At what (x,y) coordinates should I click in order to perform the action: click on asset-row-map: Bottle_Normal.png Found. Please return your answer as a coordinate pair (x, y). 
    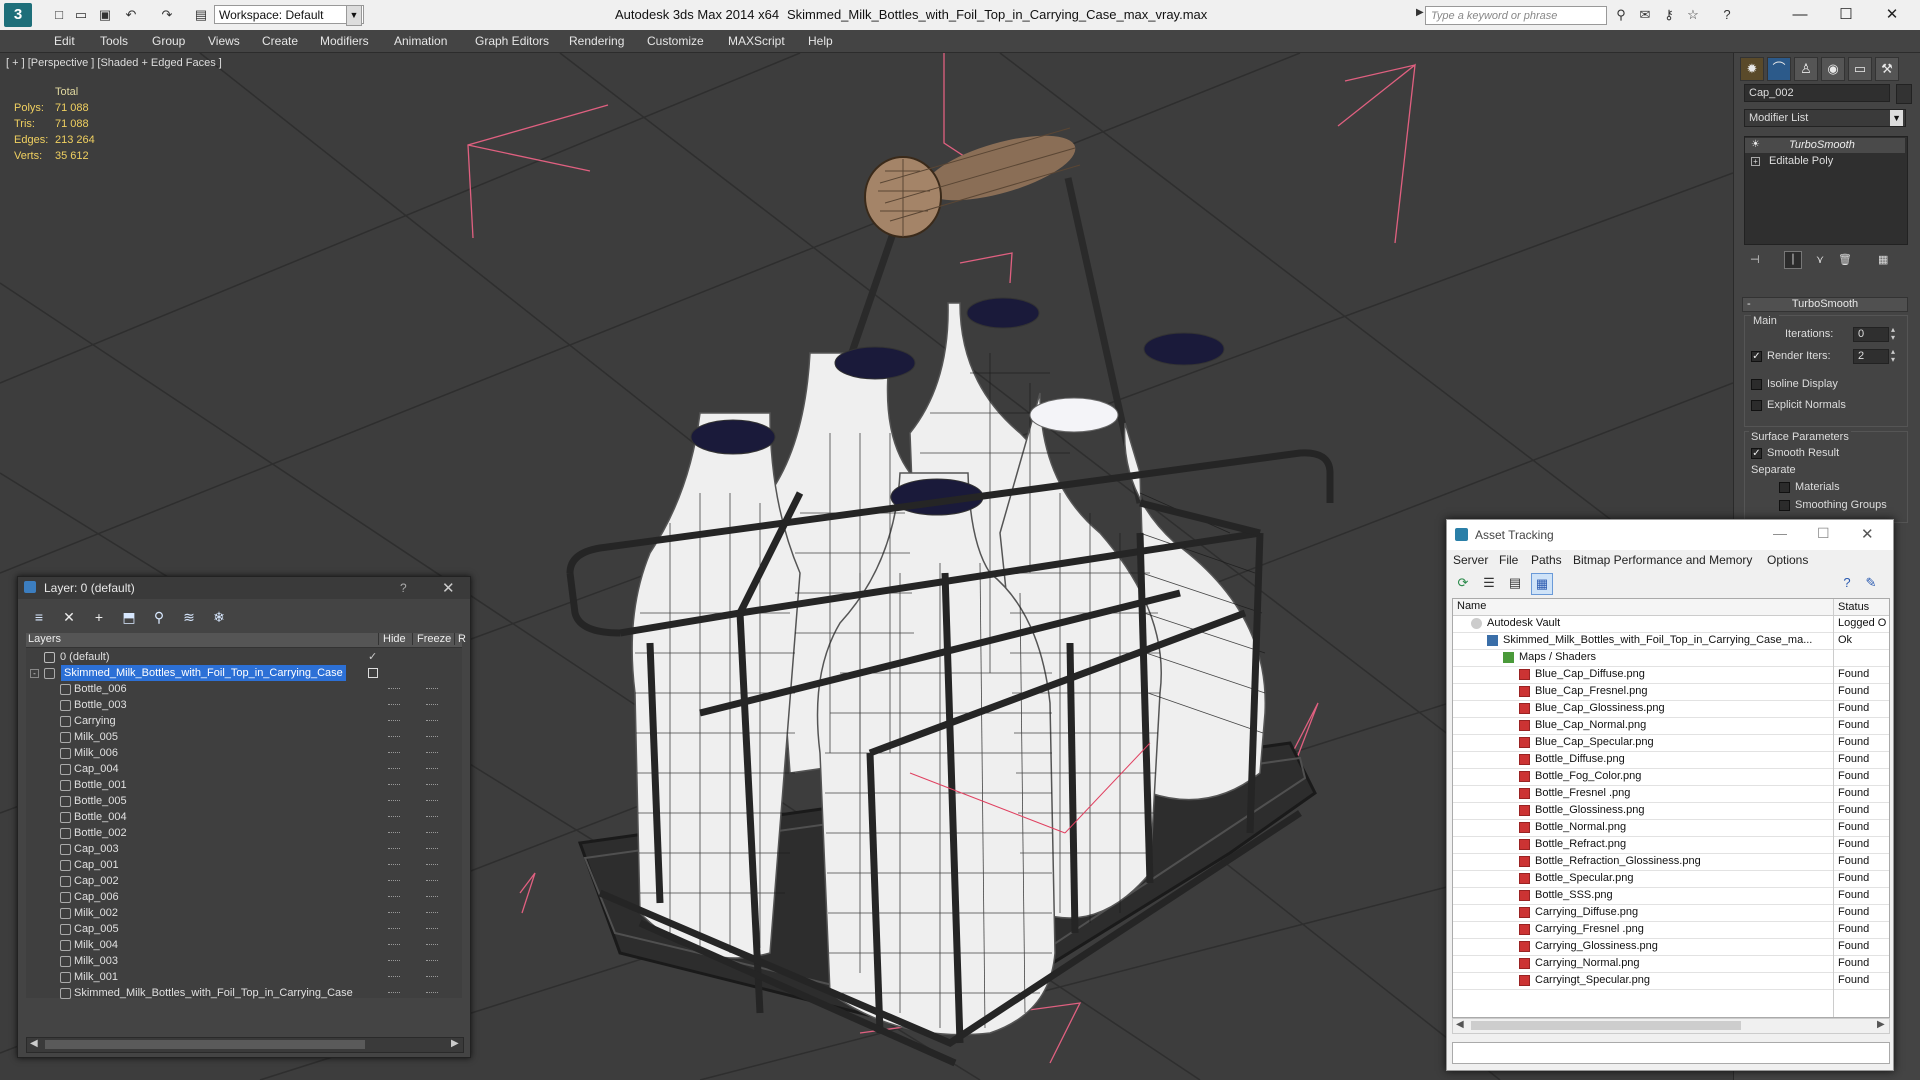
    Looking at the image, I should click on (1671, 828).